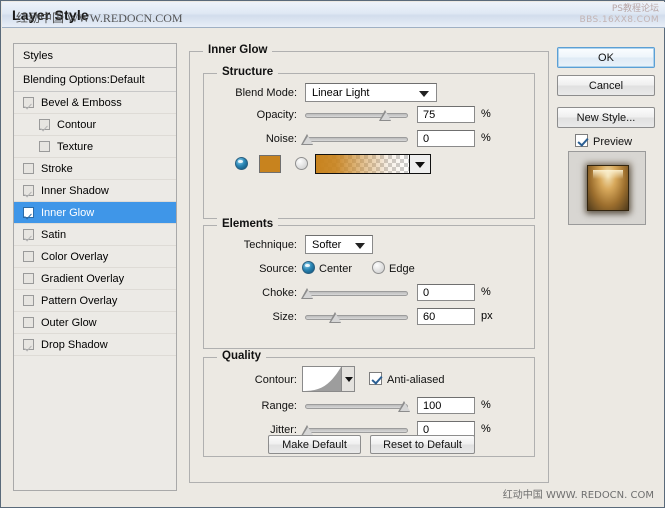 Image resolution: width=665 pixels, height=508 pixels. Describe the element at coordinates (385, 115) in the screenshot. I see `opacity-slider-thumb` at that location.